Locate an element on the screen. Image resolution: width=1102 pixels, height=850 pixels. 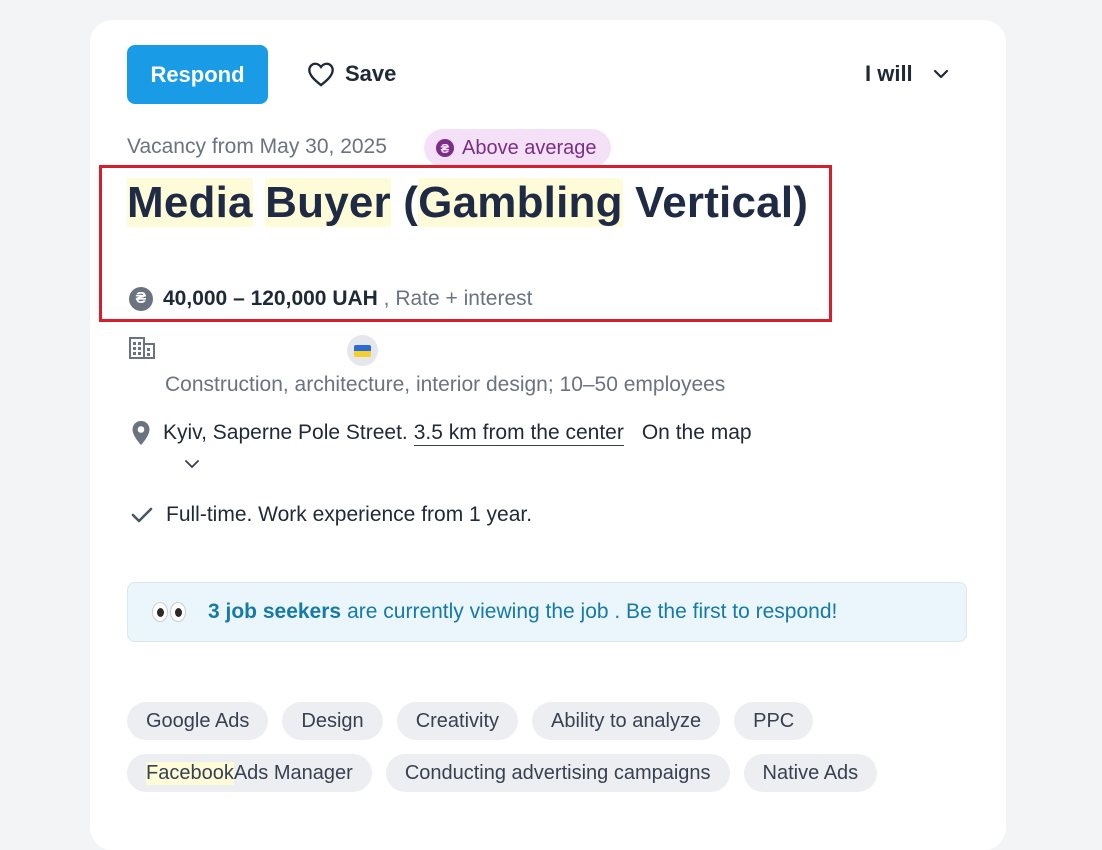
viewers-count: 3 job seekers is located at coordinates (275, 611).